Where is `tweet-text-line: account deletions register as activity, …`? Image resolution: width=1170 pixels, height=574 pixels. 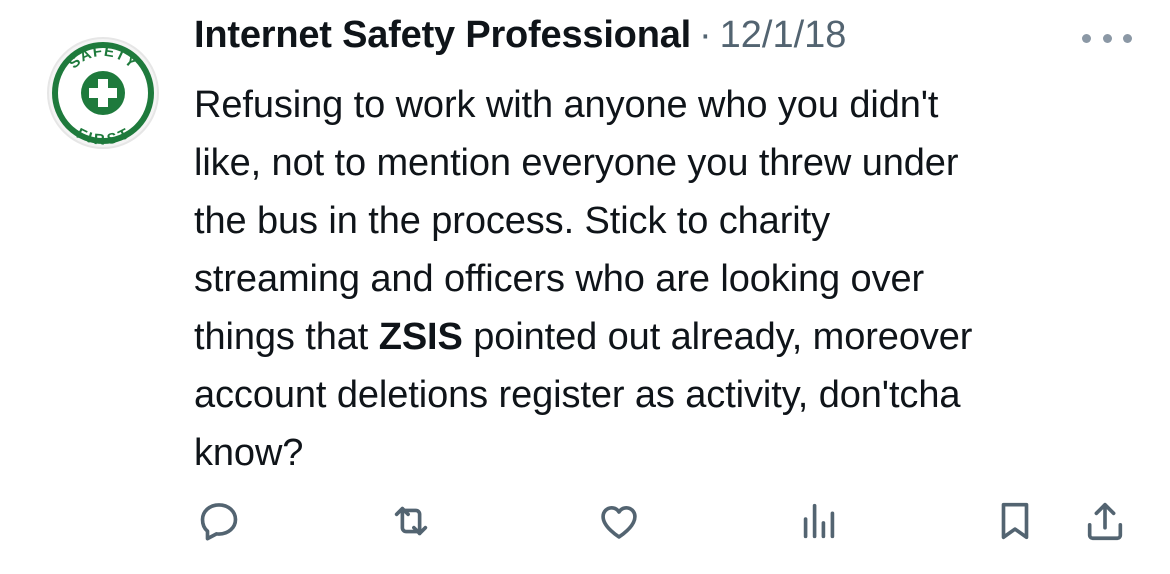
tweet-text-line: account deletions register as activity, … is located at coordinates (577, 395).